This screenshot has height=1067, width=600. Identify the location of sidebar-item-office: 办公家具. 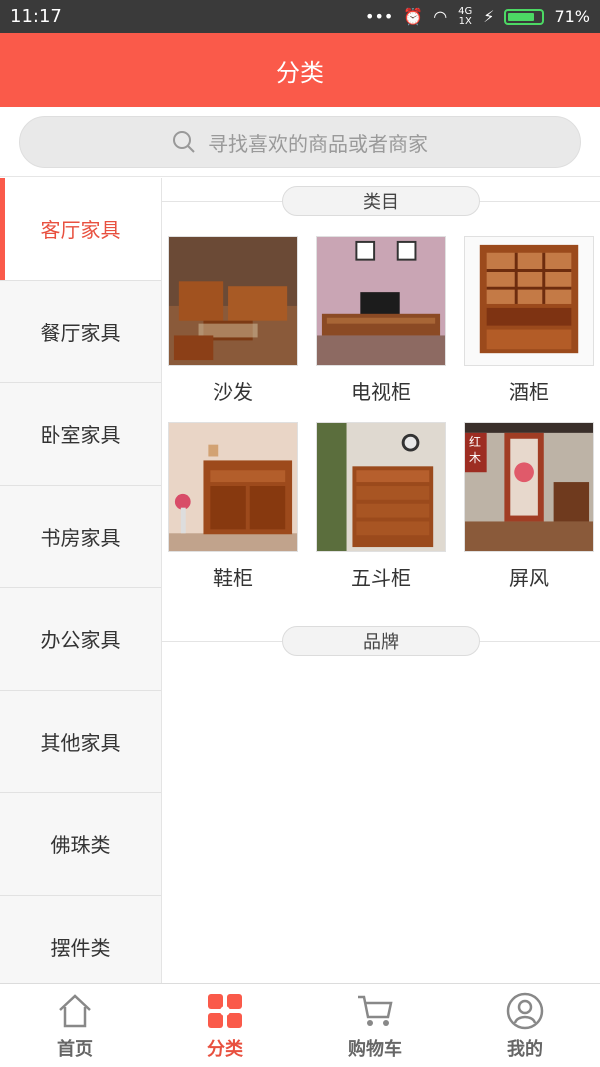
(80, 639).